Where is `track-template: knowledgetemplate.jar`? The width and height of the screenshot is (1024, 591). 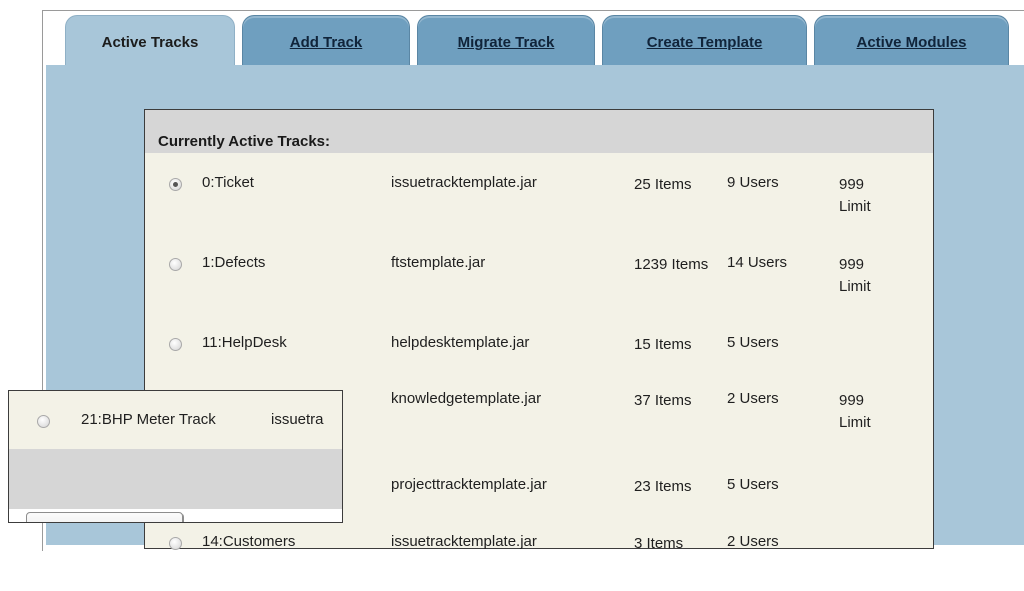 track-template: knowledgetemplate.jar is located at coordinates (466, 398).